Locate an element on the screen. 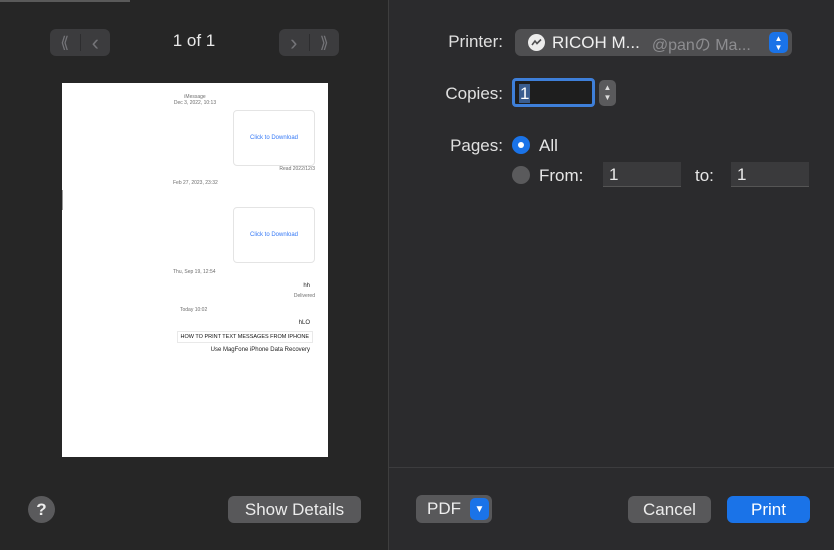 The image size is (834, 550). chevron-up-icon: ▲ is located at coordinates (608, 88).